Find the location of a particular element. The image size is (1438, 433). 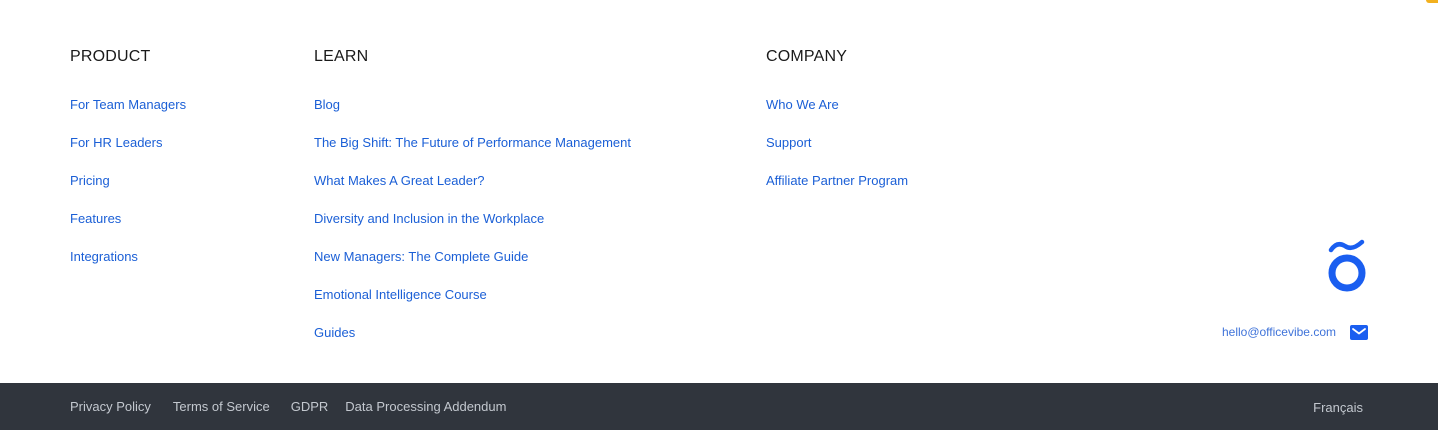

list-item: Support is located at coordinates (837, 151).